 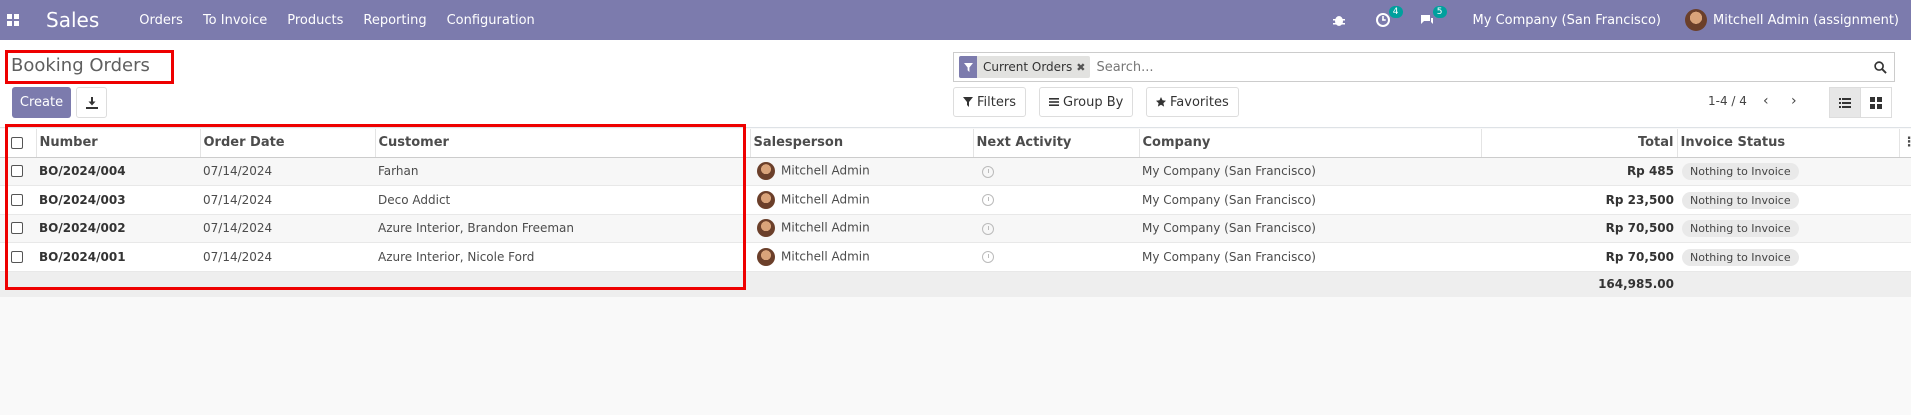 What do you see at coordinates (287, 171) in the screenshot?
I see `order-date: 07/14/2024` at bounding box center [287, 171].